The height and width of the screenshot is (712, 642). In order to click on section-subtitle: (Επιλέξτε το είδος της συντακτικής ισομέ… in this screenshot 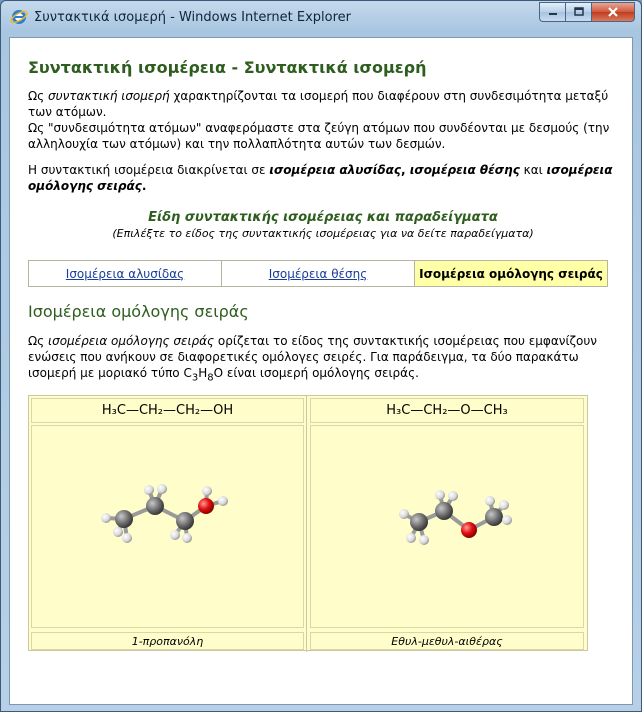, I will do `click(323, 233)`.